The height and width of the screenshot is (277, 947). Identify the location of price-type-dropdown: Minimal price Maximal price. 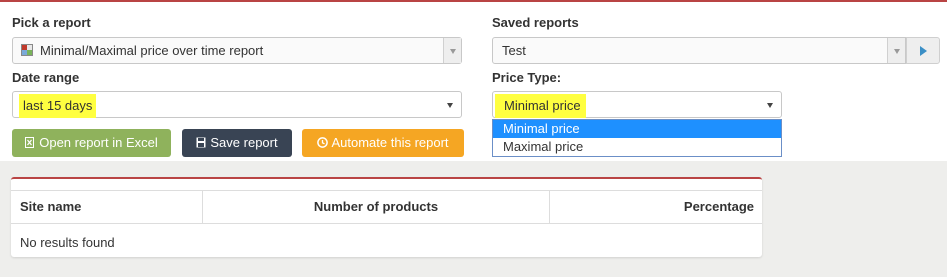
(637, 138).